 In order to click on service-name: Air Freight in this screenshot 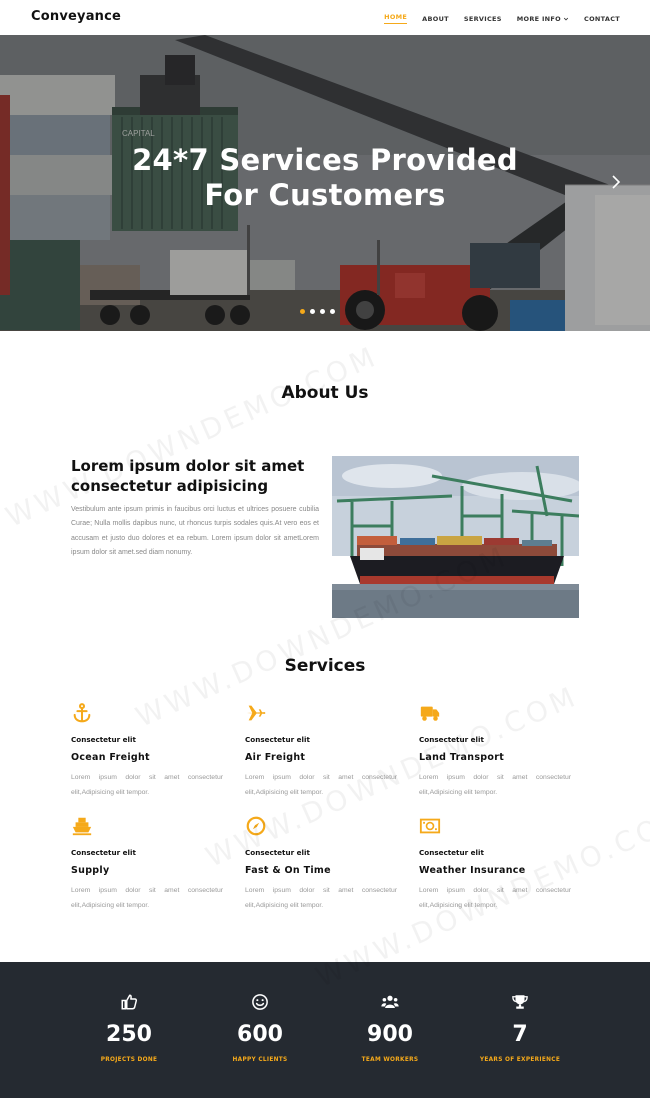, I will do `click(275, 757)`.